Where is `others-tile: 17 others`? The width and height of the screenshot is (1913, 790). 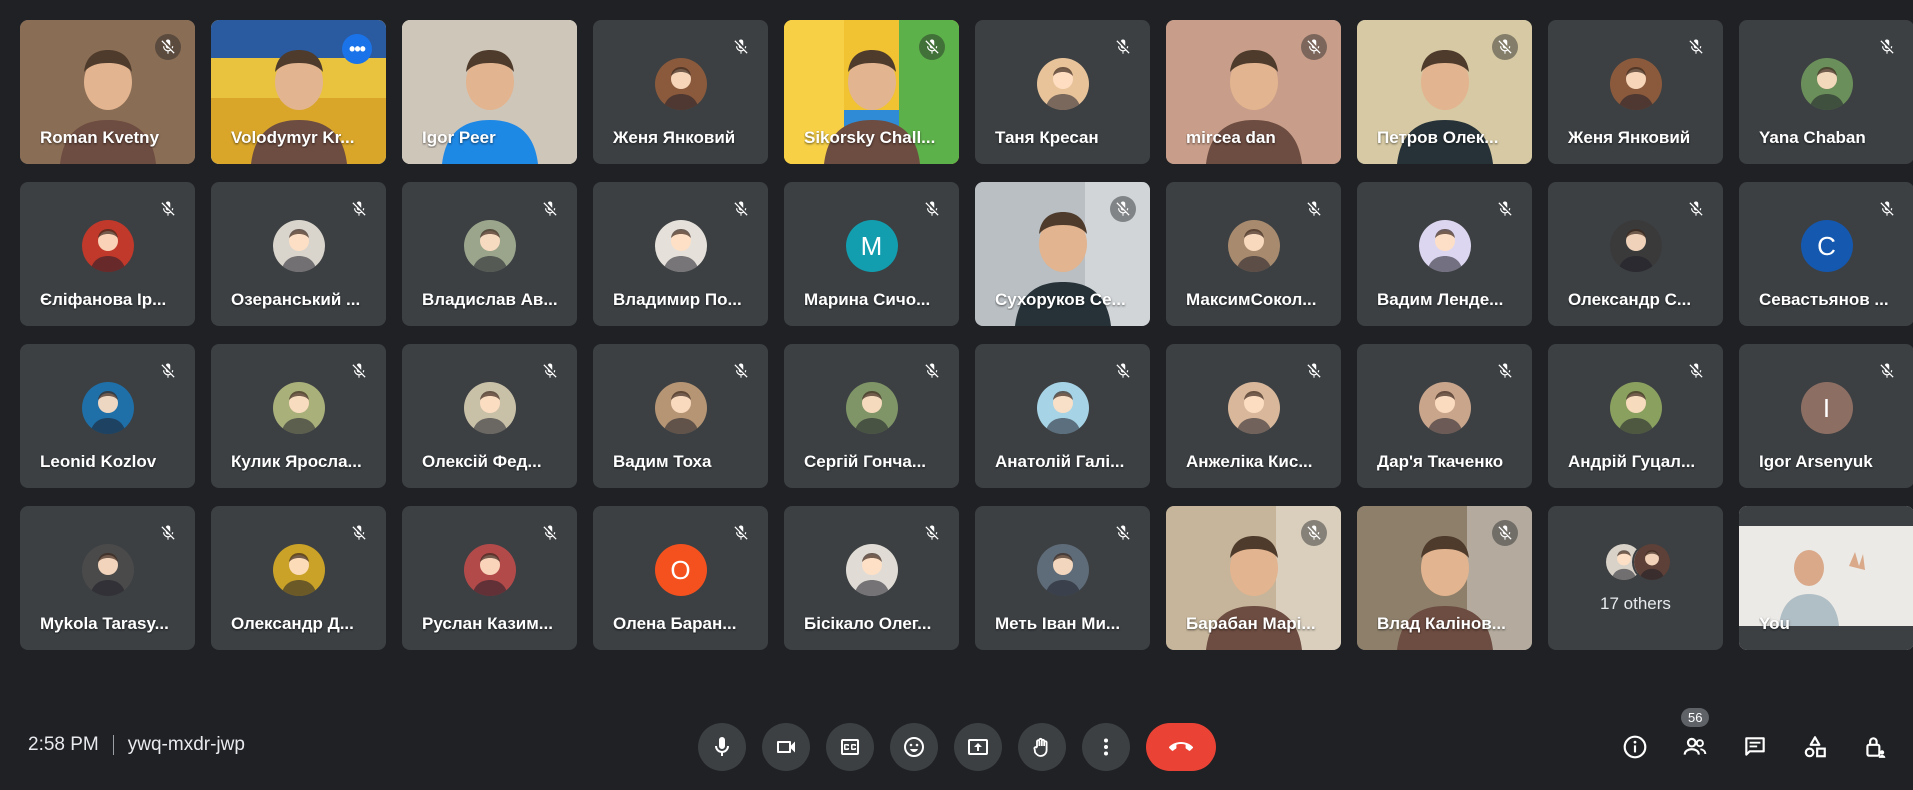
others-tile: 17 others is located at coordinates (1635, 578).